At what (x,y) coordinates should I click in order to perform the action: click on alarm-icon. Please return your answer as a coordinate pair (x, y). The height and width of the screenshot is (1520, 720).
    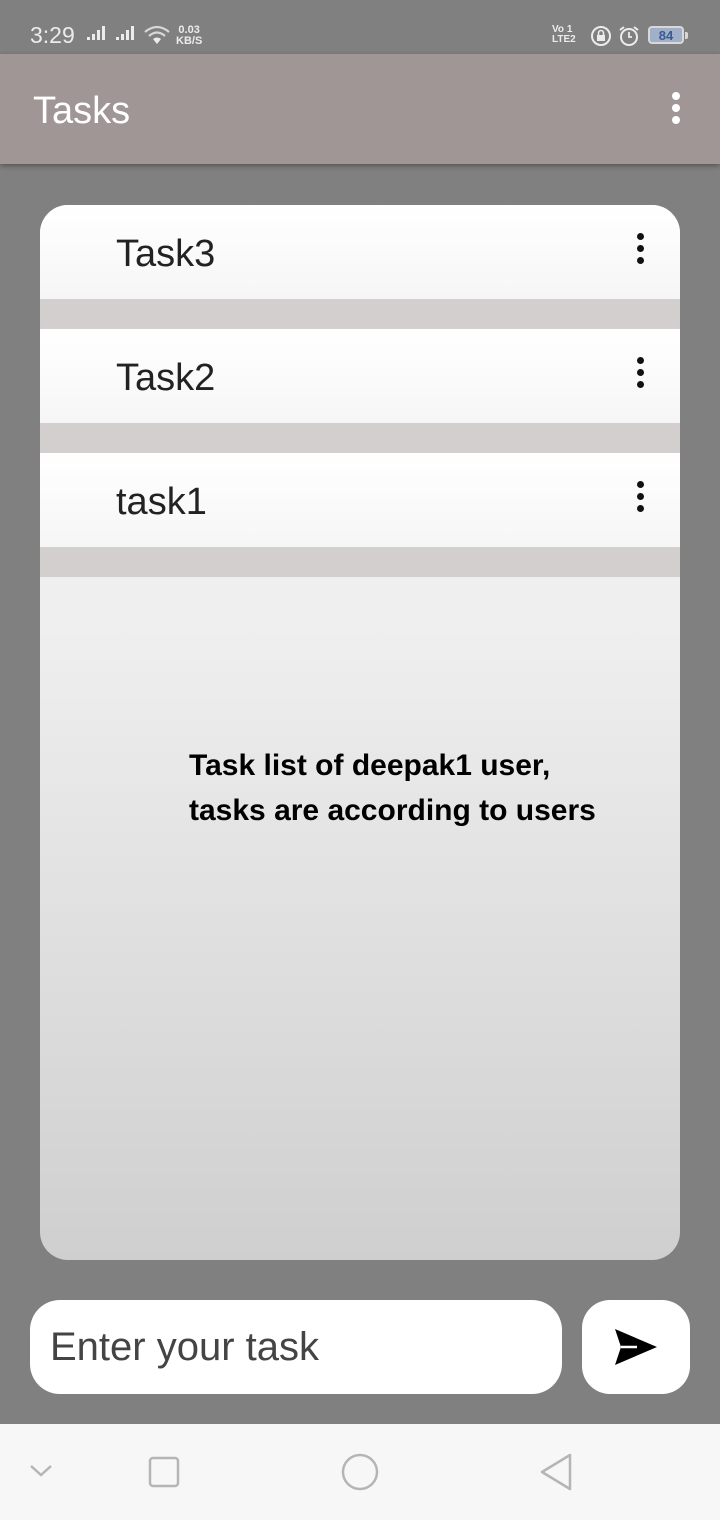
    Looking at the image, I should click on (629, 36).